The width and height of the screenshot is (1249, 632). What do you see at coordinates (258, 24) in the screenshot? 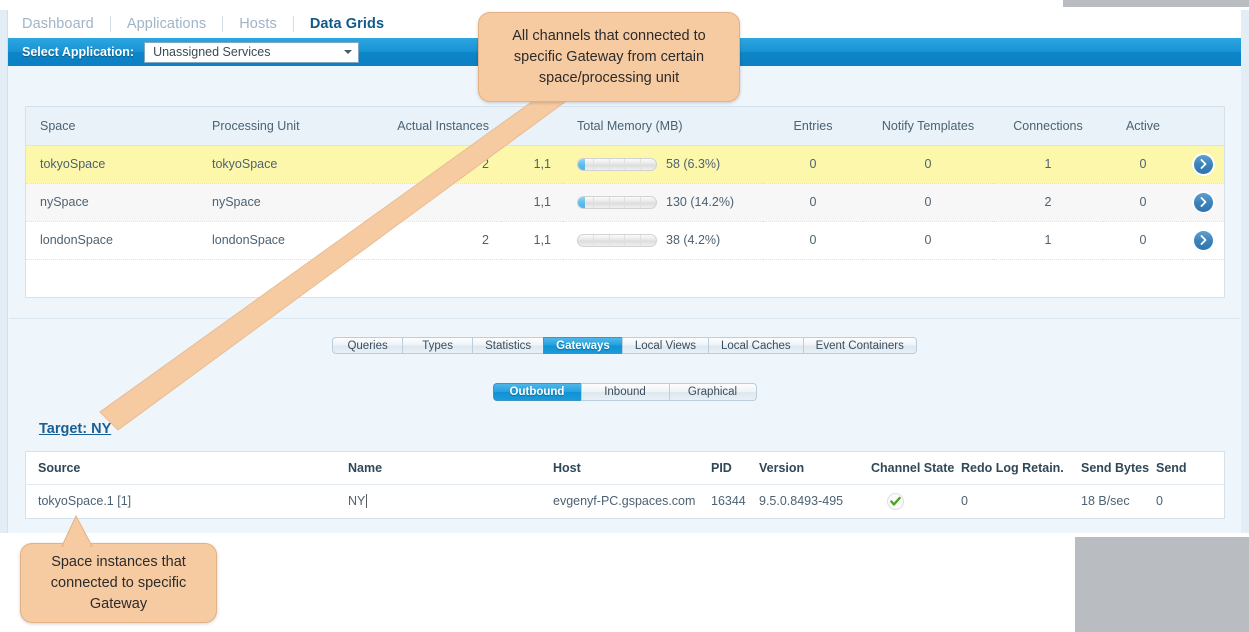
I see `nav-item-hosts: Hosts` at bounding box center [258, 24].